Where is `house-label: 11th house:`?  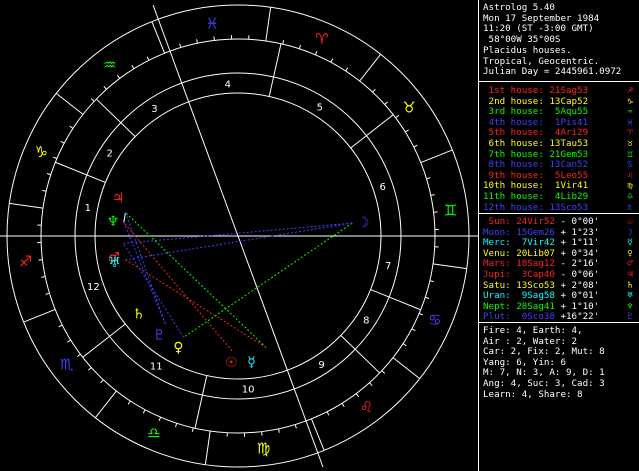
house-label: 11th house: is located at coordinates (513, 196).